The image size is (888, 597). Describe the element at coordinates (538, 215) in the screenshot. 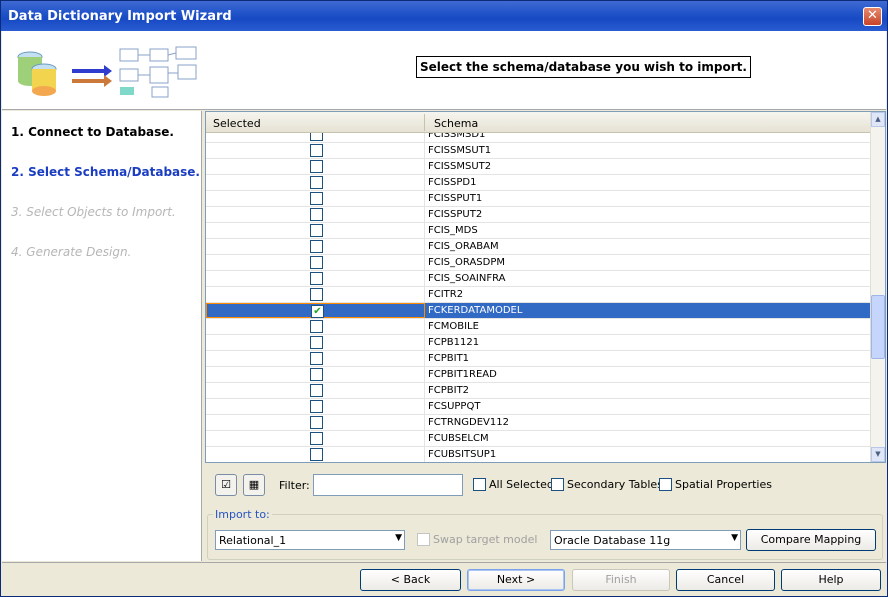

I see `table-row: FCISSPUT2` at that location.